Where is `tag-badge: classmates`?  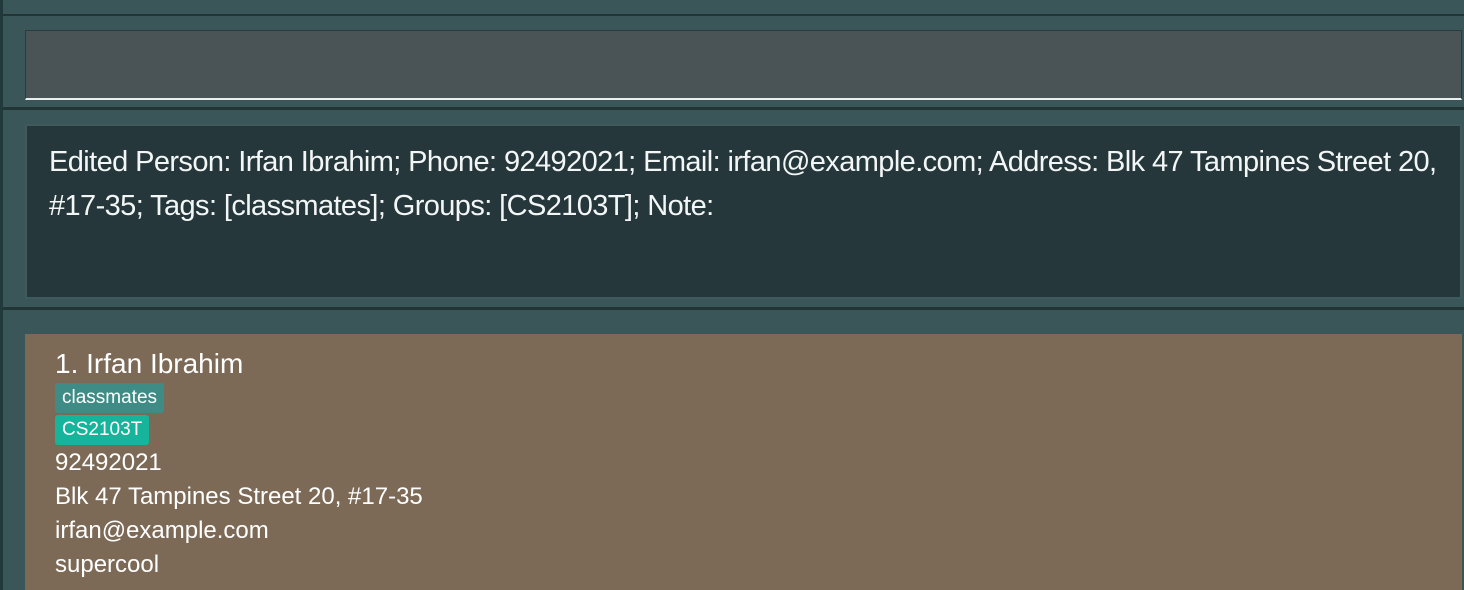 tag-badge: classmates is located at coordinates (110, 398).